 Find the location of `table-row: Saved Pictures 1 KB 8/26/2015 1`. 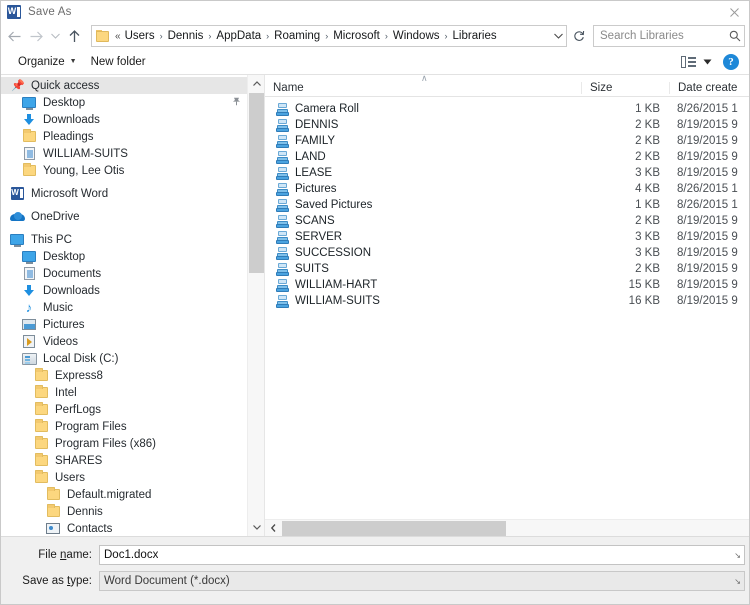

table-row: Saved Pictures 1 KB 8/26/2015 1 is located at coordinates (507, 205).